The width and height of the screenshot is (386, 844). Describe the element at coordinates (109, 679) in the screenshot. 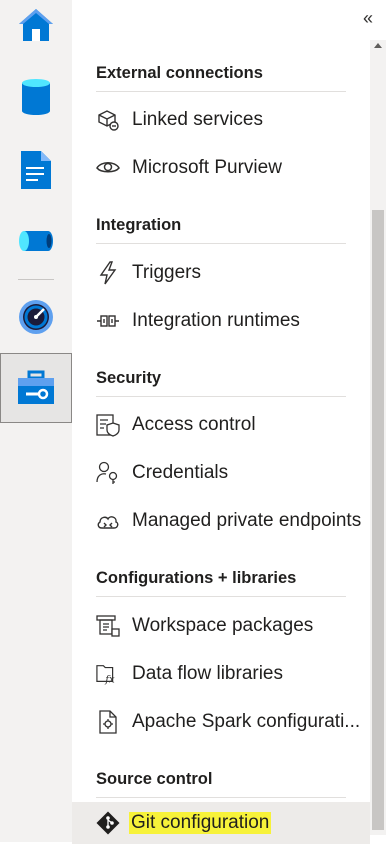

I see `svg-text: fx` at that location.